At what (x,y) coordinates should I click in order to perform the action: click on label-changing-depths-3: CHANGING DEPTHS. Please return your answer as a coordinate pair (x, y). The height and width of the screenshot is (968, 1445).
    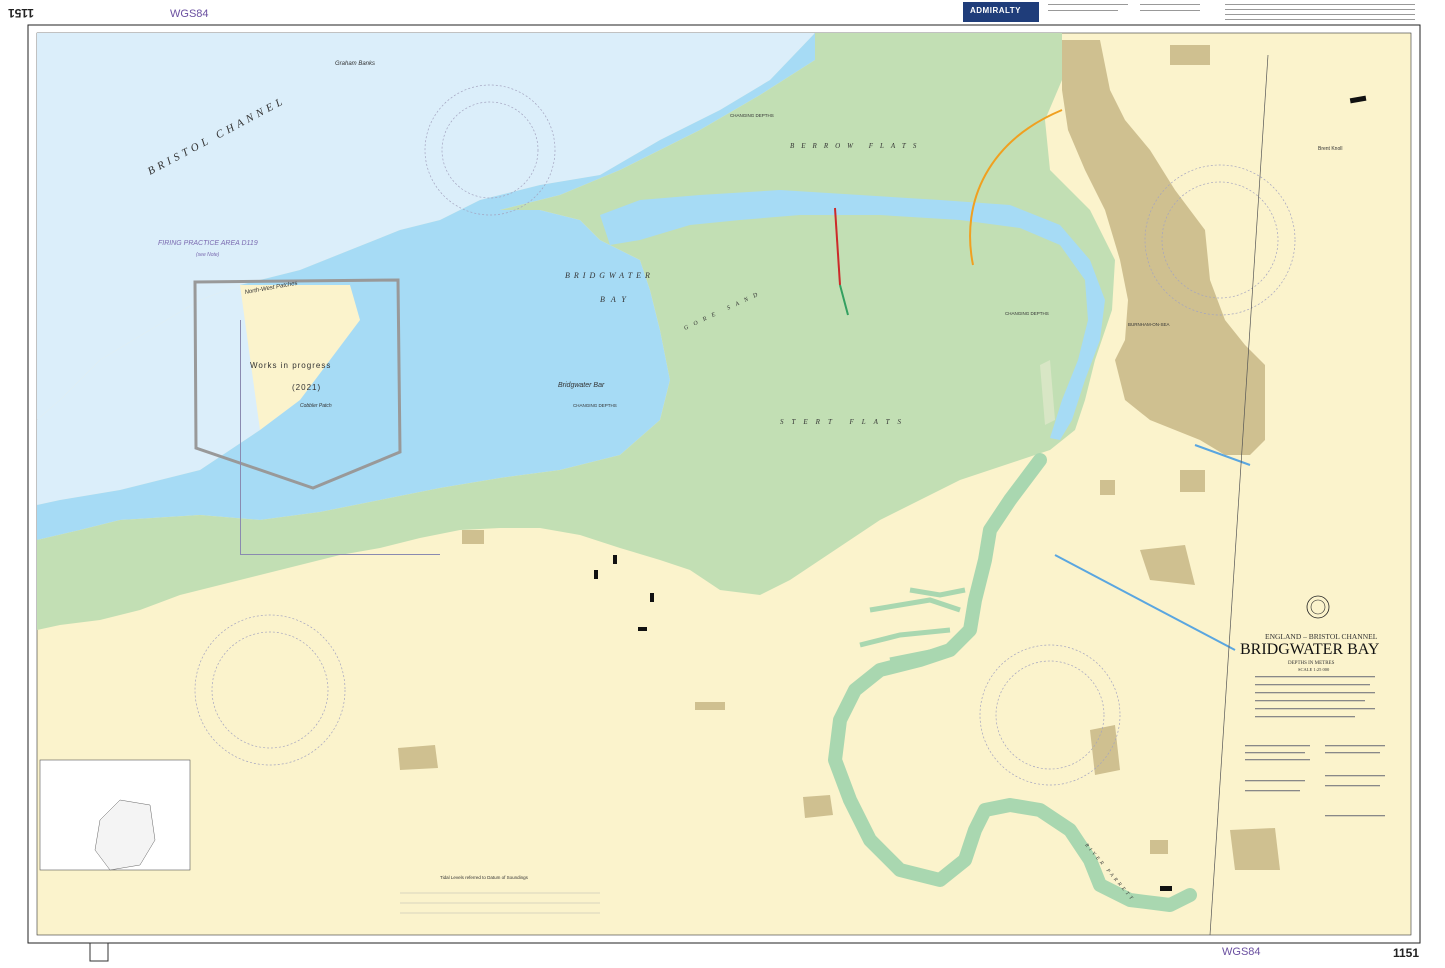
    Looking at the image, I should click on (1027, 313).